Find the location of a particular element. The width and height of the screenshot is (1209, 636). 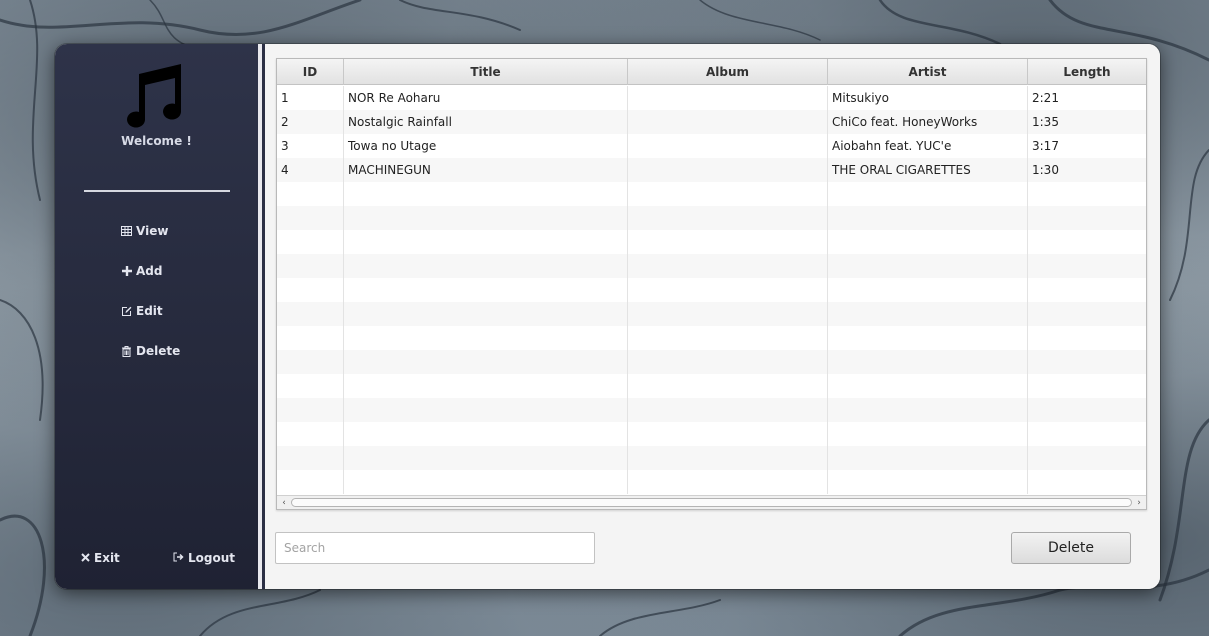

cell-length: 1:35 is located at coordinates (1045, 122).